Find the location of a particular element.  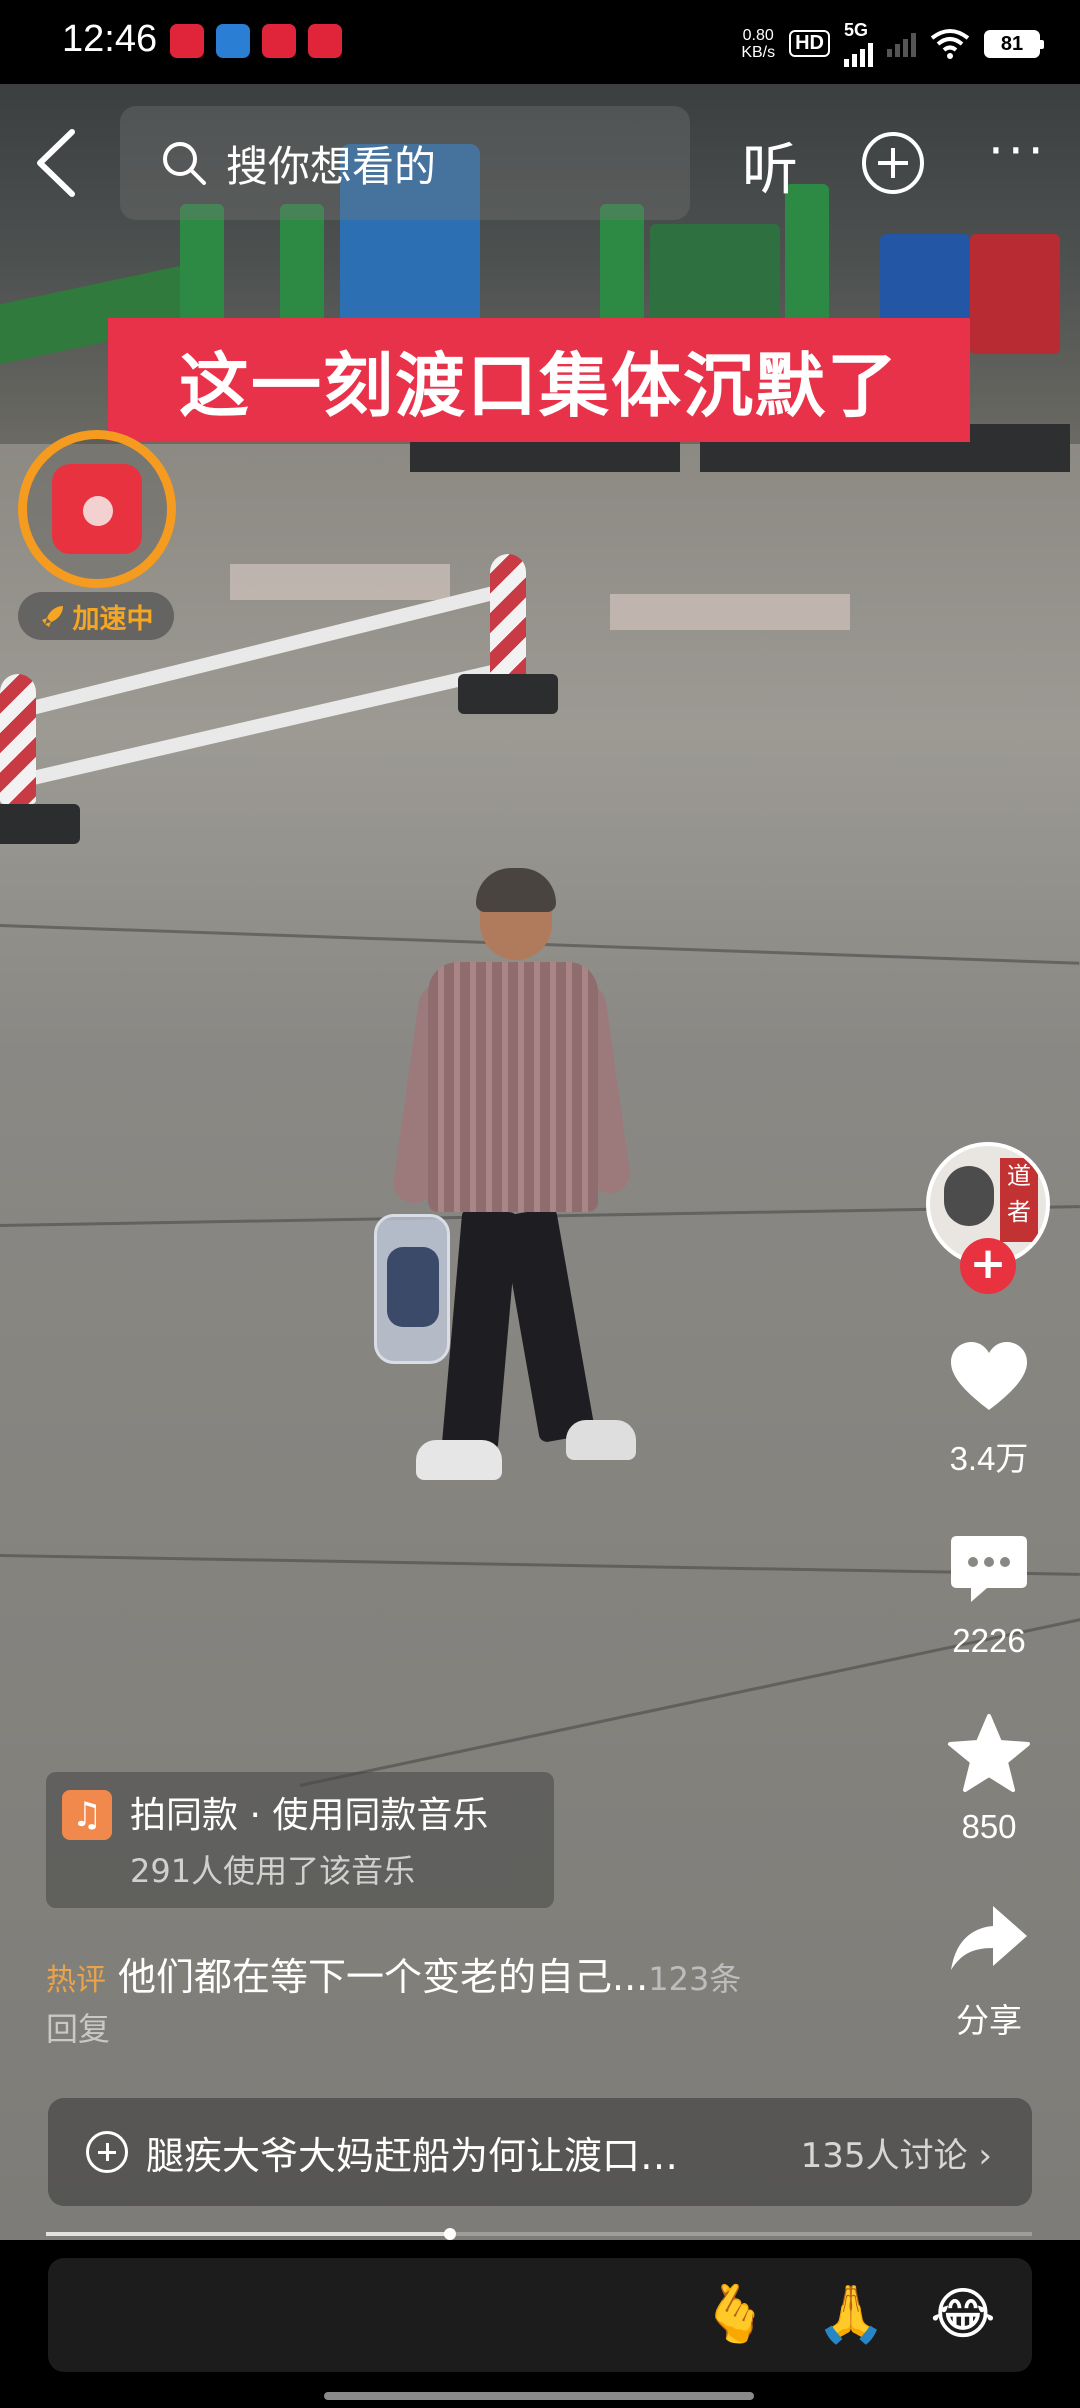

battery-icon: 81 is located at coordinates (1014, 43).